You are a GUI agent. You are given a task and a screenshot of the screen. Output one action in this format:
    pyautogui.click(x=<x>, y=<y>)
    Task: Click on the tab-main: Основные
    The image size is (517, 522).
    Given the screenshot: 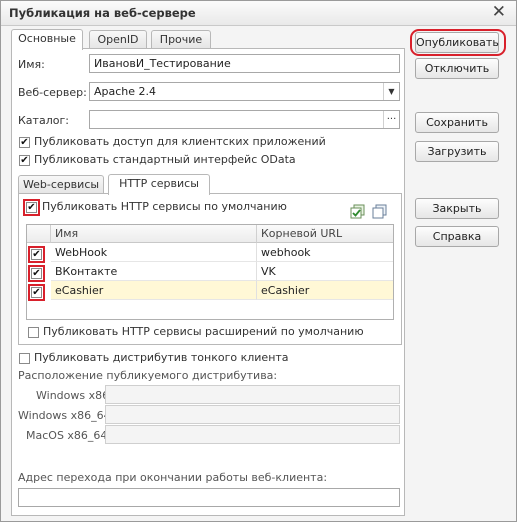 What is the action you would take?
    pyautogui.click(x=47, y=39)
    